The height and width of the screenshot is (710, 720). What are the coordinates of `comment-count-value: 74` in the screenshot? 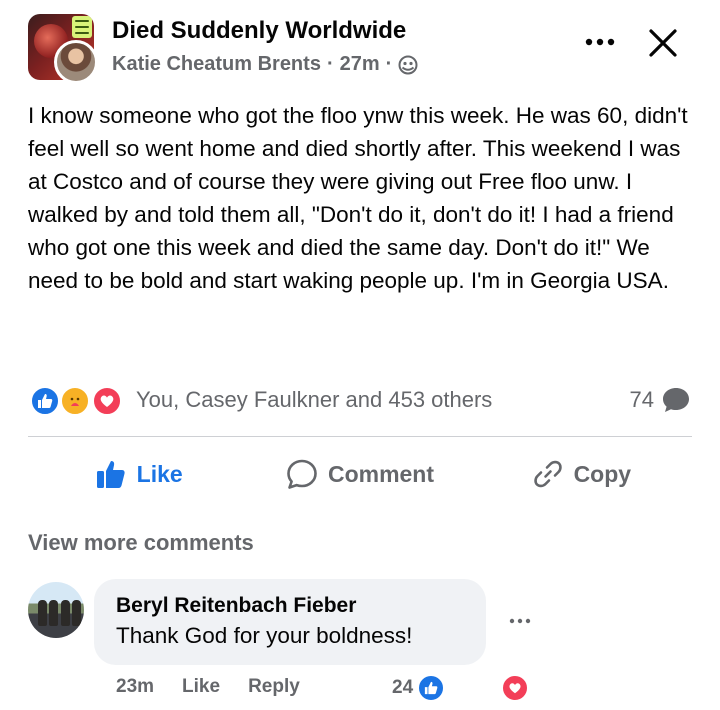 It's located at (641, 399).